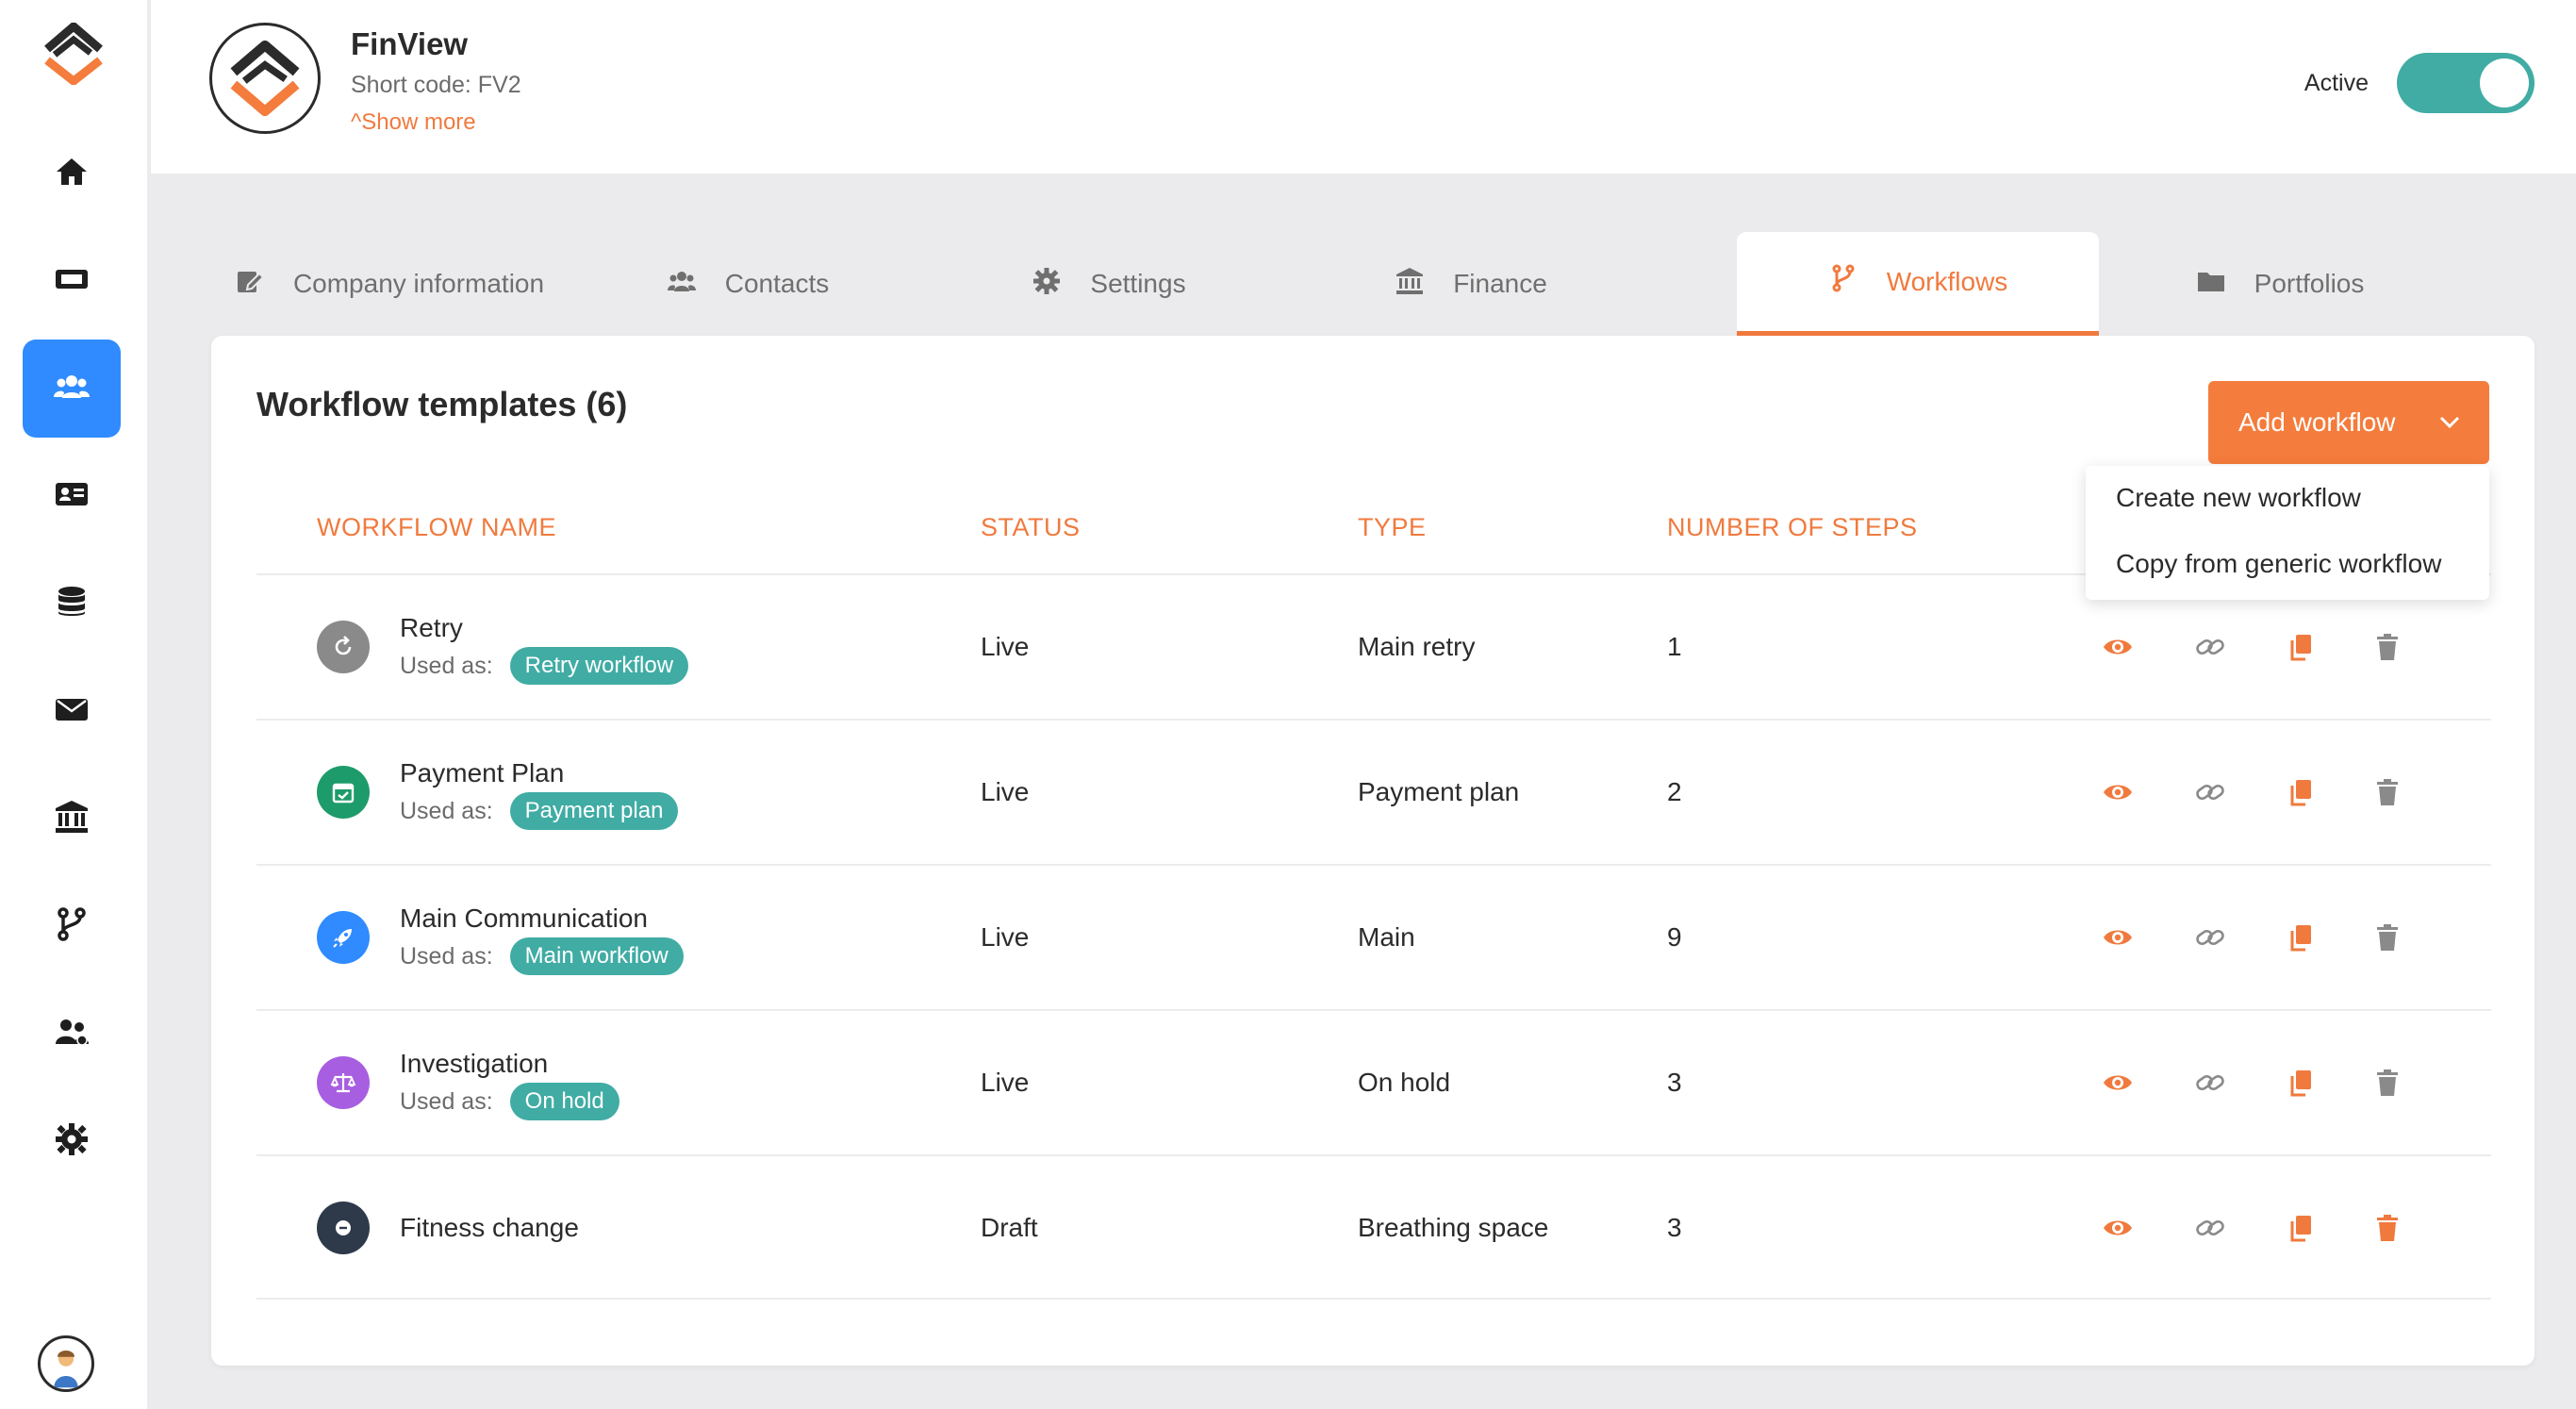 This screenshot has height=1409, width=2576. I want to click on sidebar-item-messages, so click(72, 711).